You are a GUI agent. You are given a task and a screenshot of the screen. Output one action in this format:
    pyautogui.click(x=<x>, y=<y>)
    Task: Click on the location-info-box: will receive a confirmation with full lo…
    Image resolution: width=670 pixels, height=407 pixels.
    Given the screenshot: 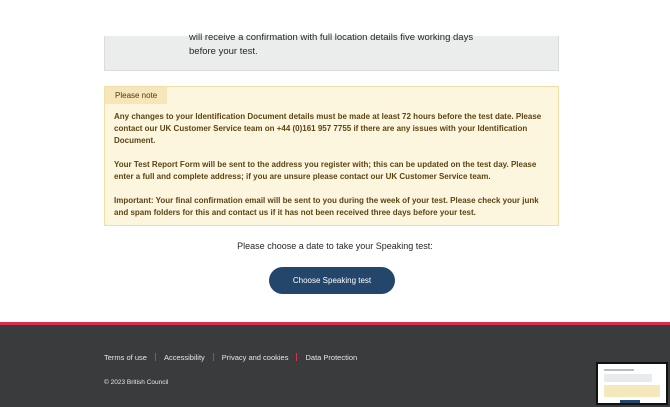 What is the action you would take?
    pyautogui.click(x=331, y=51)
    